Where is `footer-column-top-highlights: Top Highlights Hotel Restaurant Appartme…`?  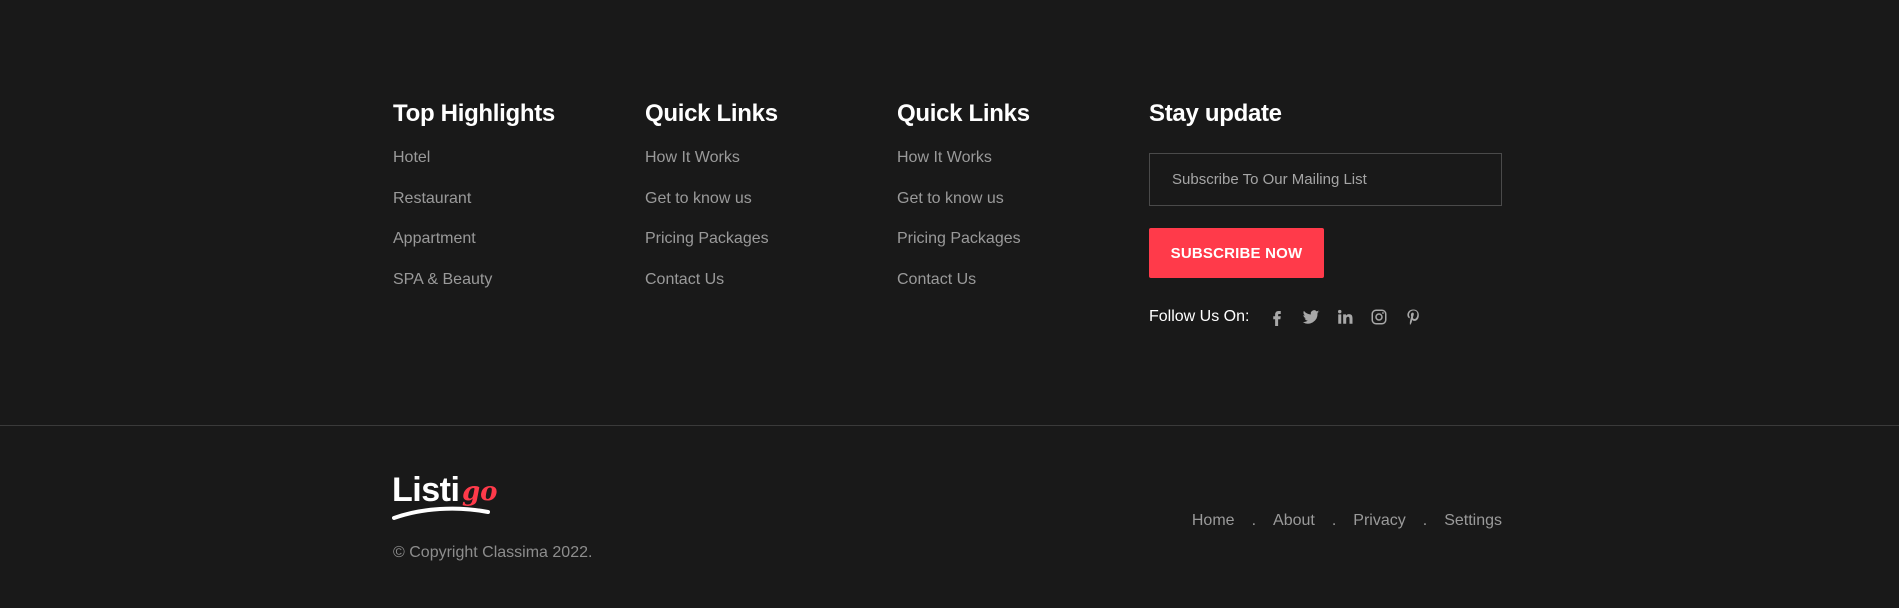 footer-column-top-highlights: Top Highlights Hotel Restaurant Appartme… is located at coordinates (474, 203).